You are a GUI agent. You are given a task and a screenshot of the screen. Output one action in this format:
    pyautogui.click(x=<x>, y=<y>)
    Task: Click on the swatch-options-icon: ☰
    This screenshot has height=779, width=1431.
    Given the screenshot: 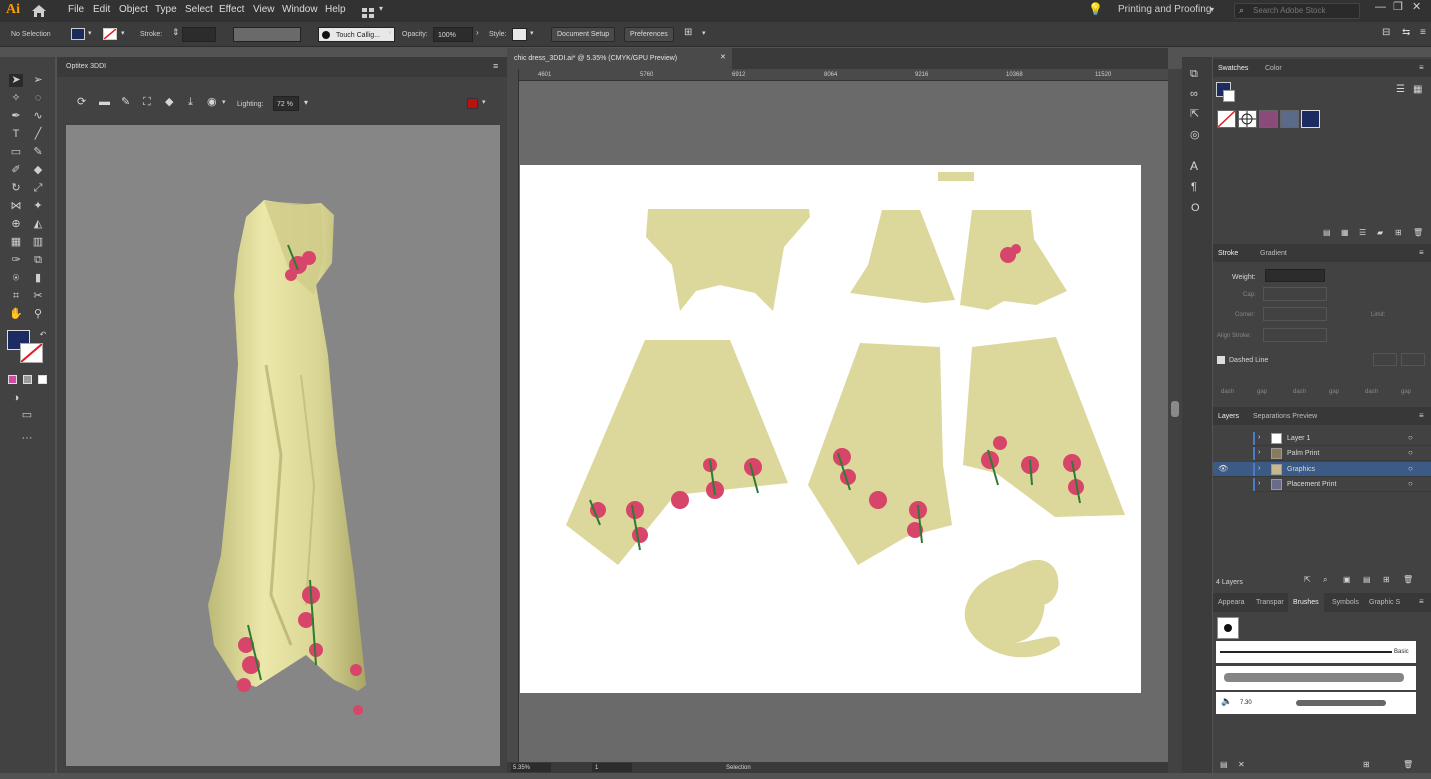 What is the action you would take?
    pyautogui.click(x=1362, y=233)
    